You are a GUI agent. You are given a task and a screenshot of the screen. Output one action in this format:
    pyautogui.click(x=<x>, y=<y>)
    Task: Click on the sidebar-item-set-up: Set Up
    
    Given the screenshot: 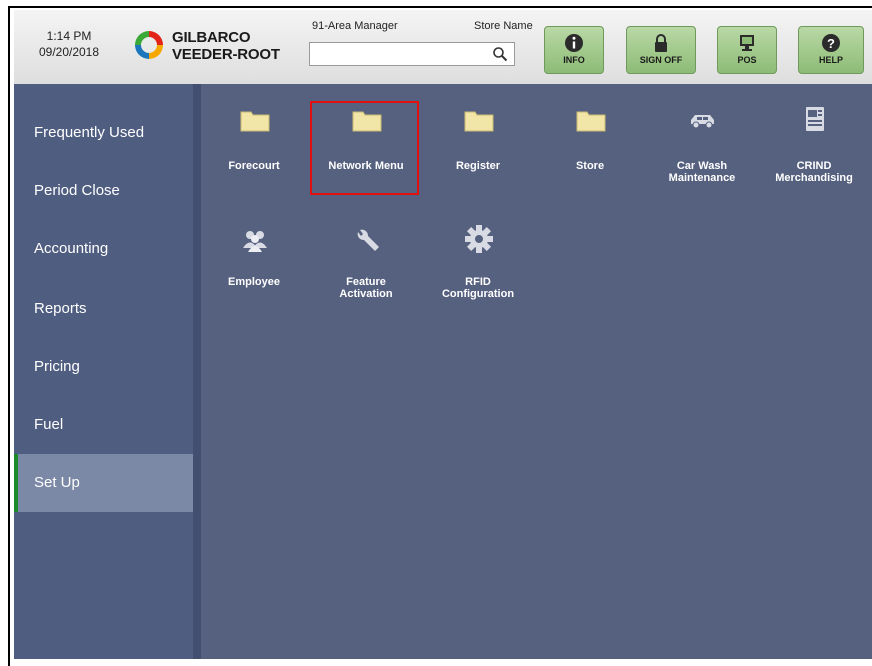 What is the action you would take?
    pyautogui.click(x=103, y=483)
    